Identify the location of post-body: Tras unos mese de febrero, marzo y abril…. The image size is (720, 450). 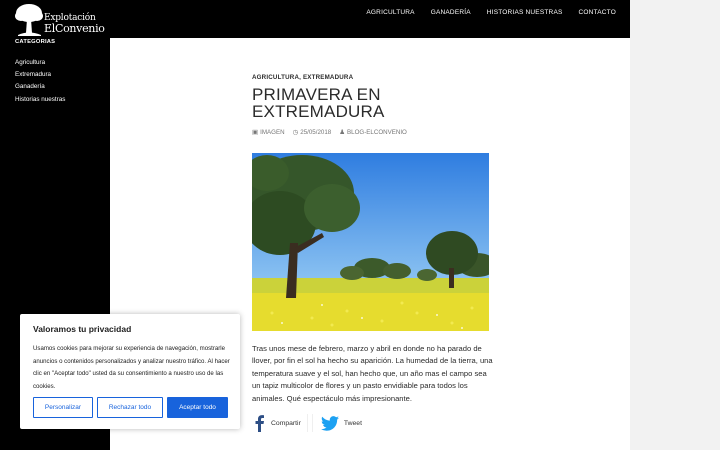
(372, 373).